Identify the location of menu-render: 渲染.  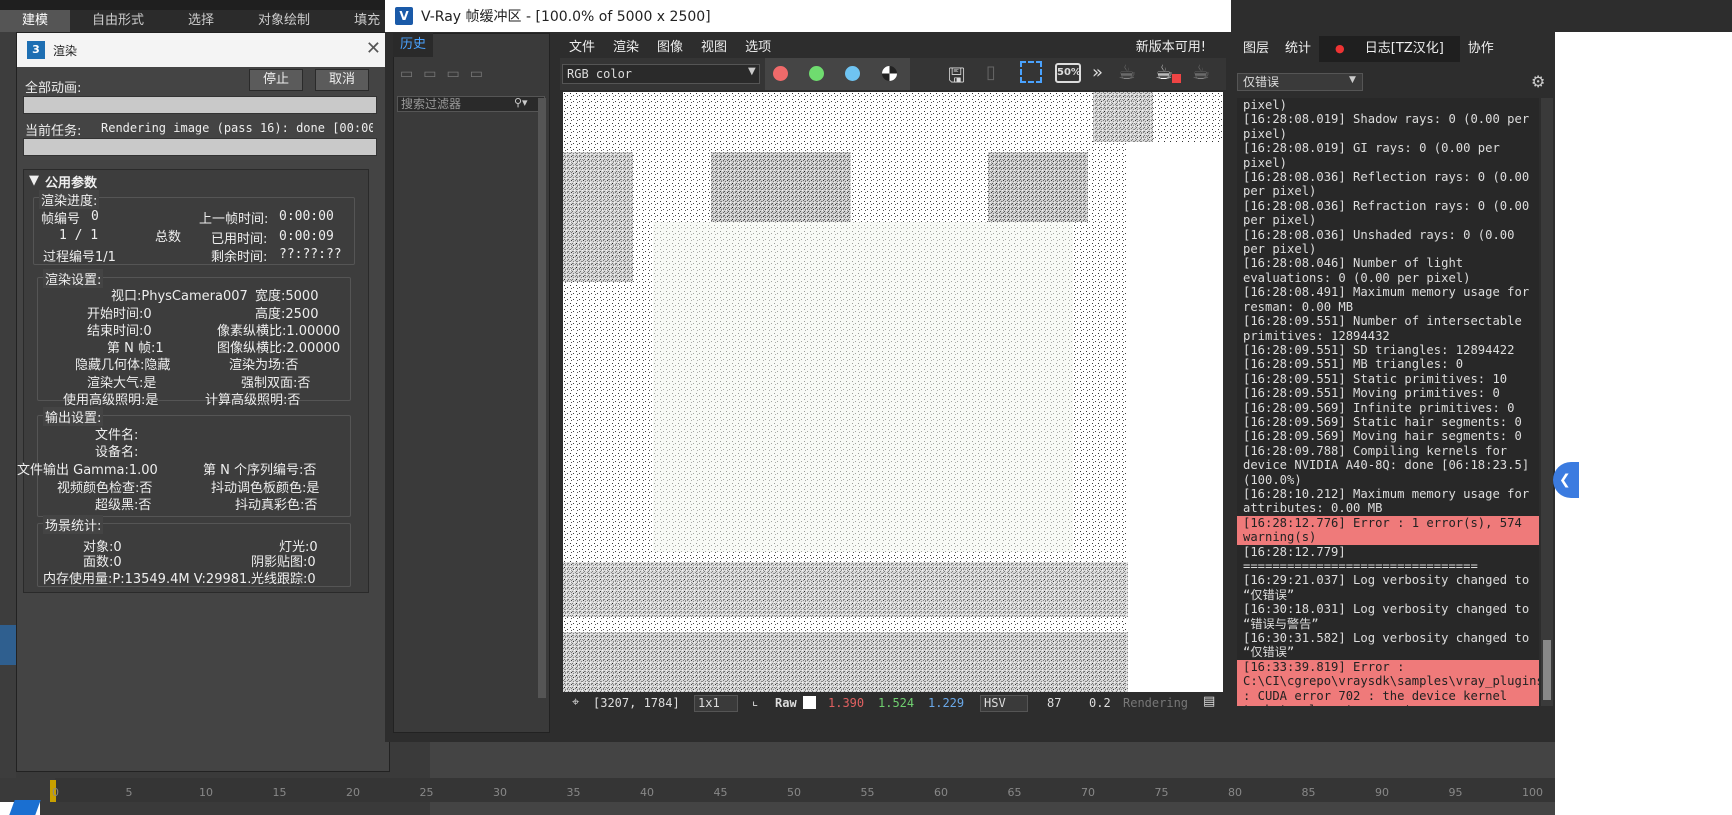
(626, 45).